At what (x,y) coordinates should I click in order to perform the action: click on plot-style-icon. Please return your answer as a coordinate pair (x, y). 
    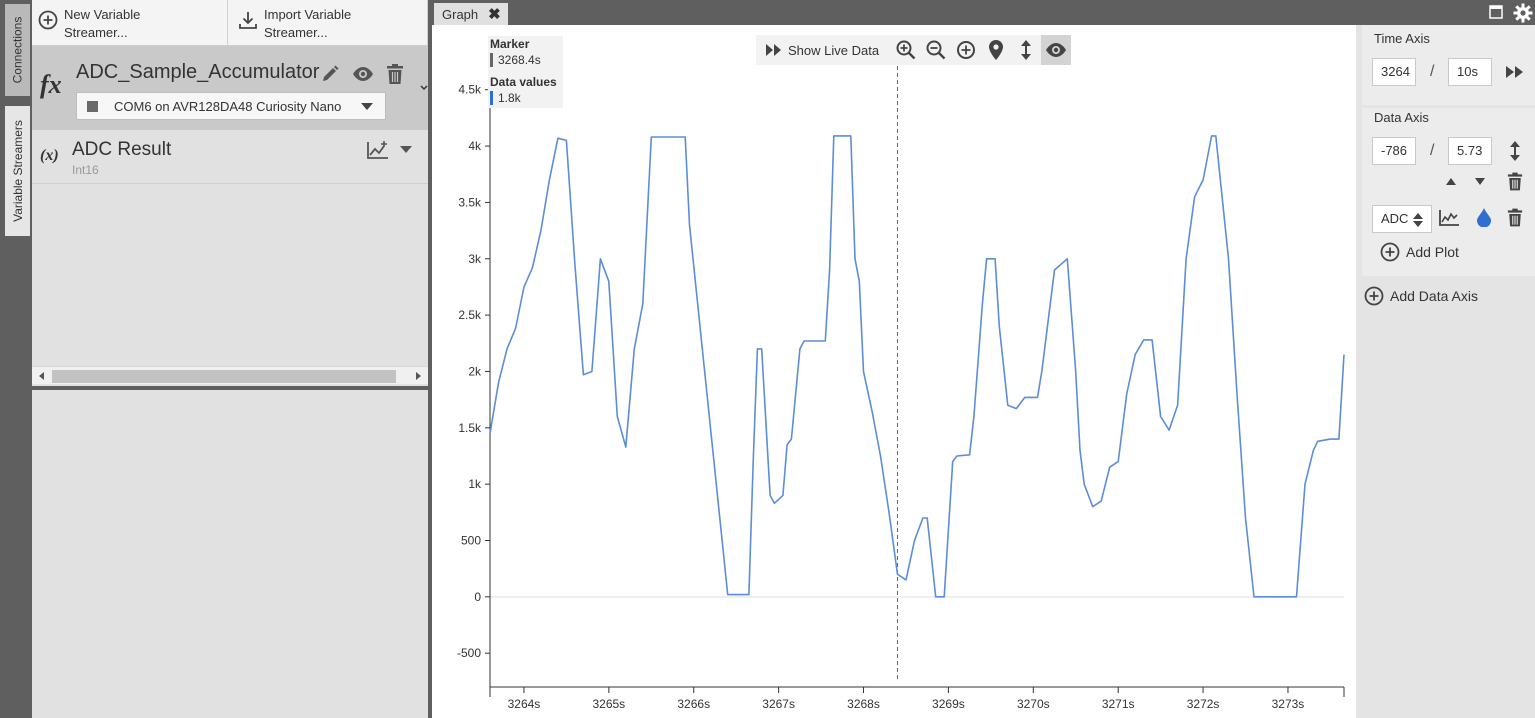
    Looking at the image, I should click on (1449, 218).